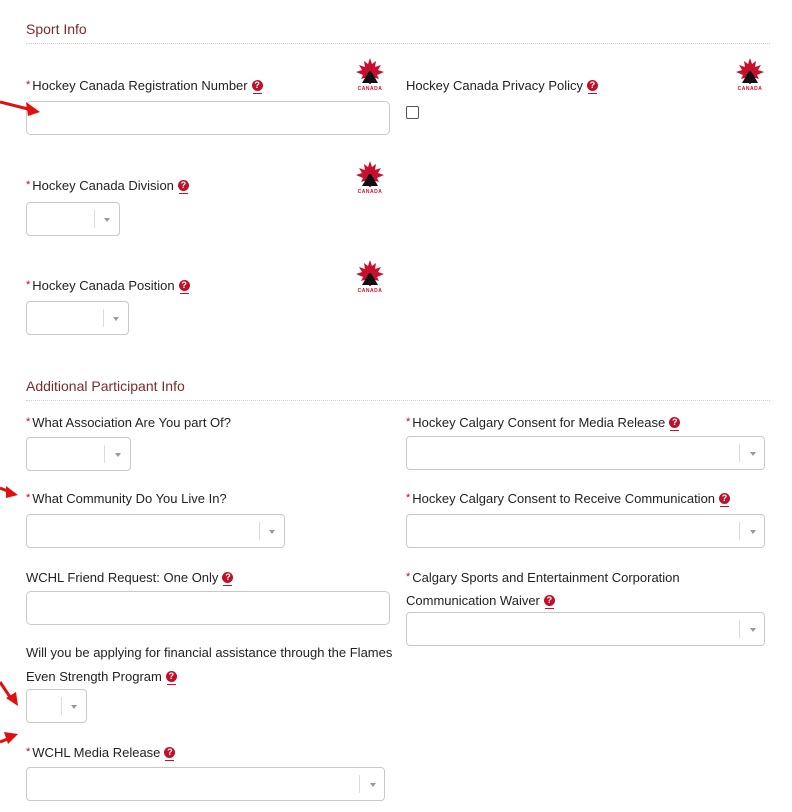 This screenshot has width=792, height=812. What do you see at coordinates (101, 752) in the screenshot?
I see `wchl-media-release-label: * WCHL Media Release?` at bounding box center [101, 752].